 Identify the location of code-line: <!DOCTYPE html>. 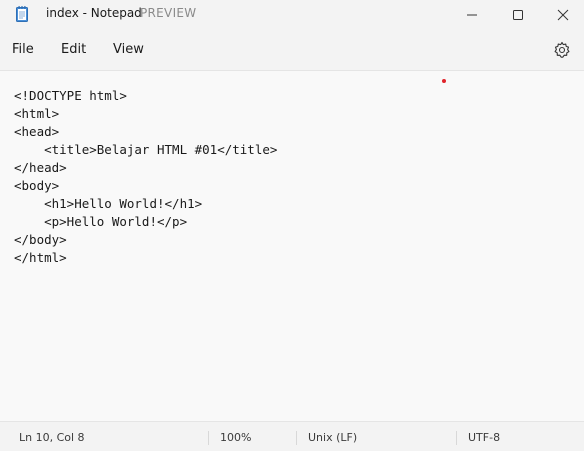
(70, 95).